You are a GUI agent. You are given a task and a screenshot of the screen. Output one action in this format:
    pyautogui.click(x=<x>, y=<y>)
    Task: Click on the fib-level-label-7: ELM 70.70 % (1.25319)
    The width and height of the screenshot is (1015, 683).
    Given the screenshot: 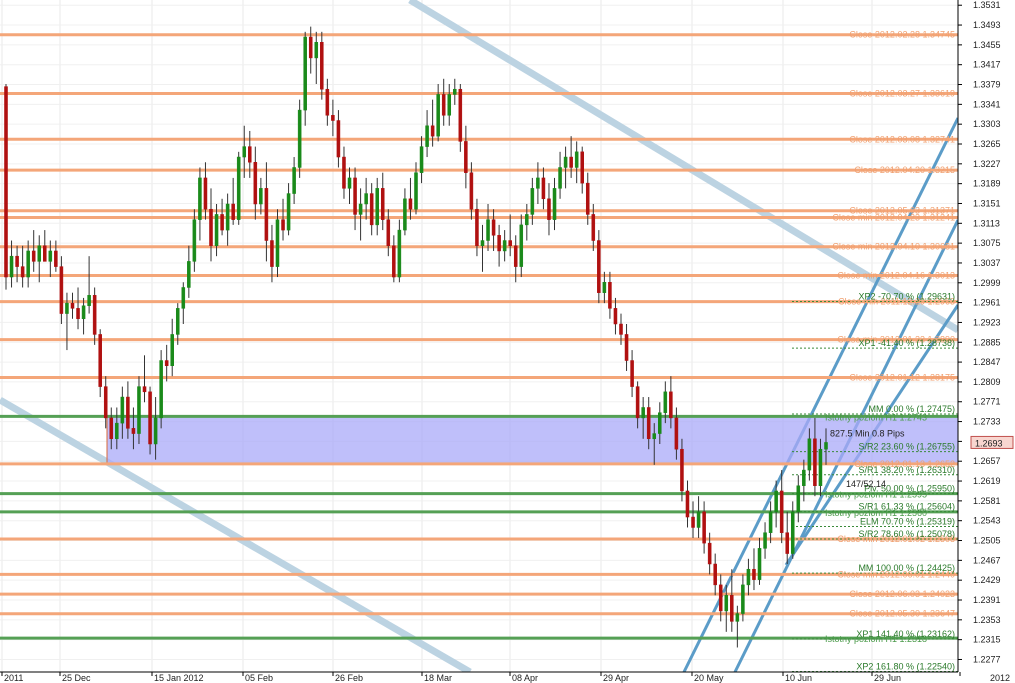 What is the action you would take?
    pyautogui.click(x=907, y=521)
    